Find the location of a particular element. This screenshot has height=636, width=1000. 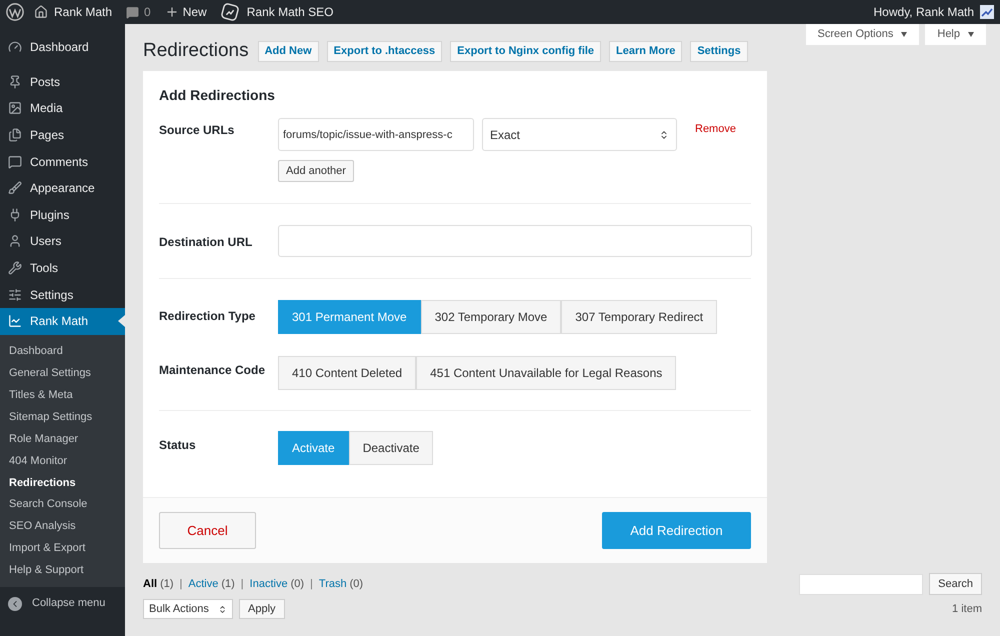

field-label: Maintenance Code is located at coordinates (212, 370).